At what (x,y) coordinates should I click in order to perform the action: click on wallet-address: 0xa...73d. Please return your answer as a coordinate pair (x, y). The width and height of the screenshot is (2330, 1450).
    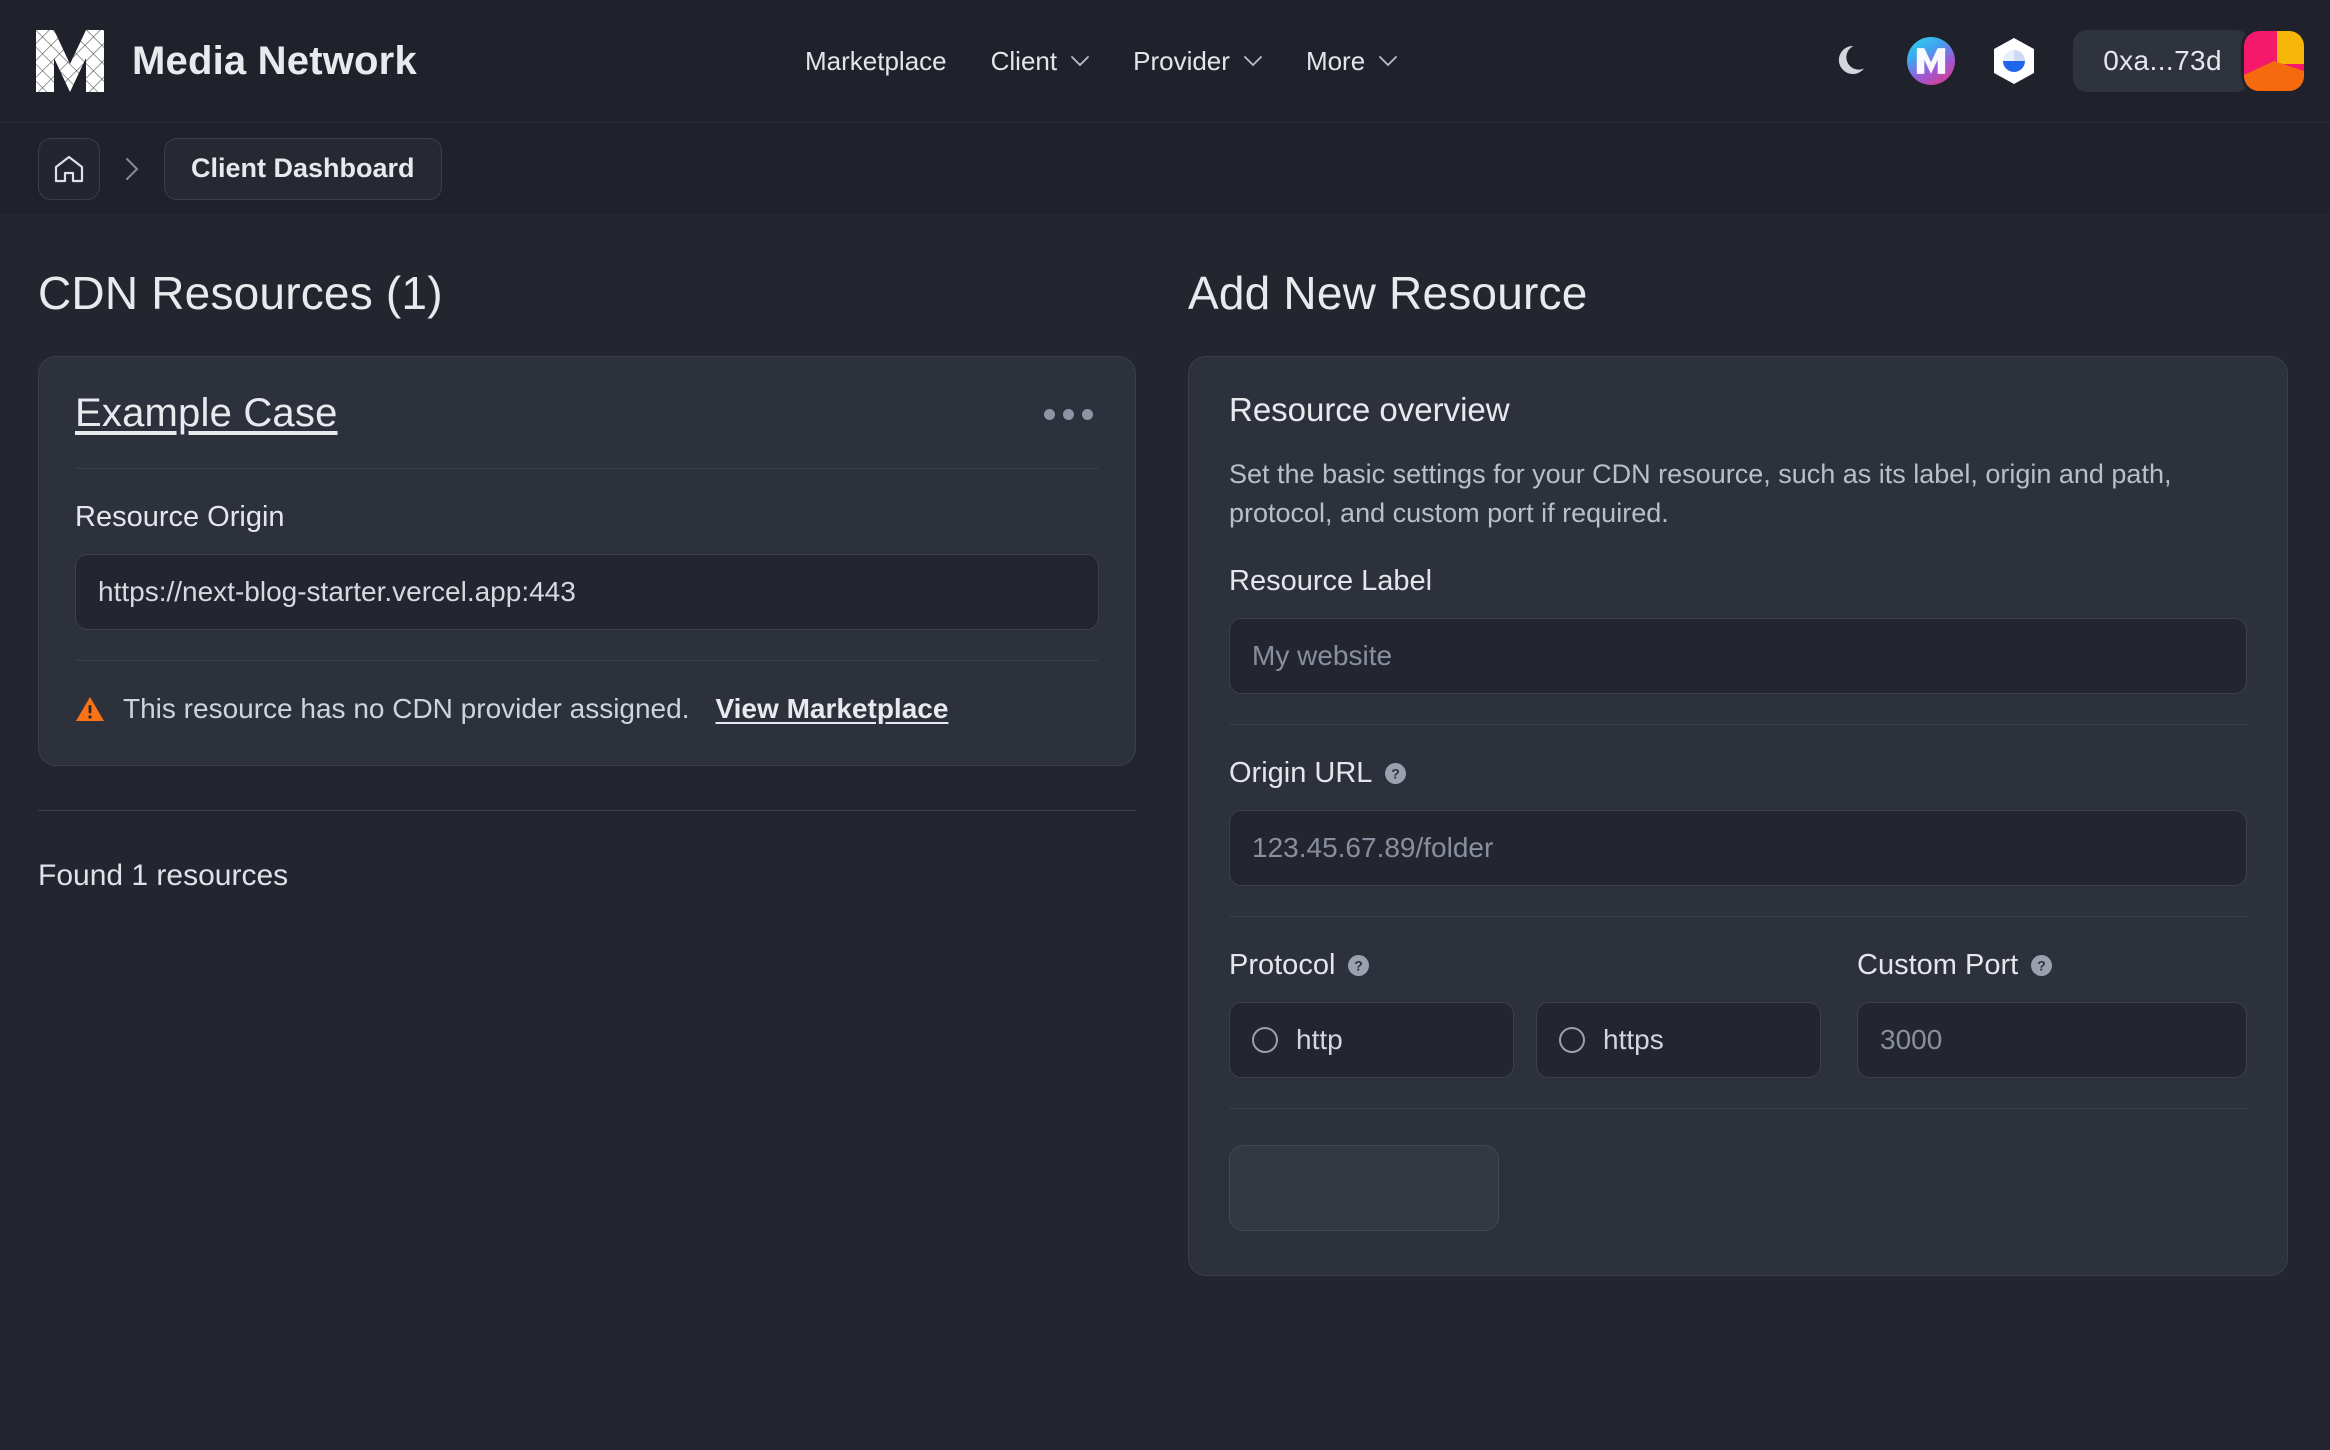
    Looking at the image, I should click on (2161, 61).